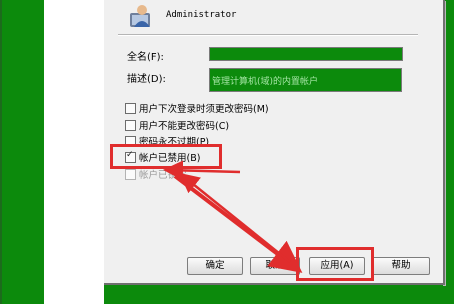 This screenshot has height=304, width=454. Describe the element at coordinates (146, 79) in the screenshot. I see `description-label: 描述(D):` at that location.